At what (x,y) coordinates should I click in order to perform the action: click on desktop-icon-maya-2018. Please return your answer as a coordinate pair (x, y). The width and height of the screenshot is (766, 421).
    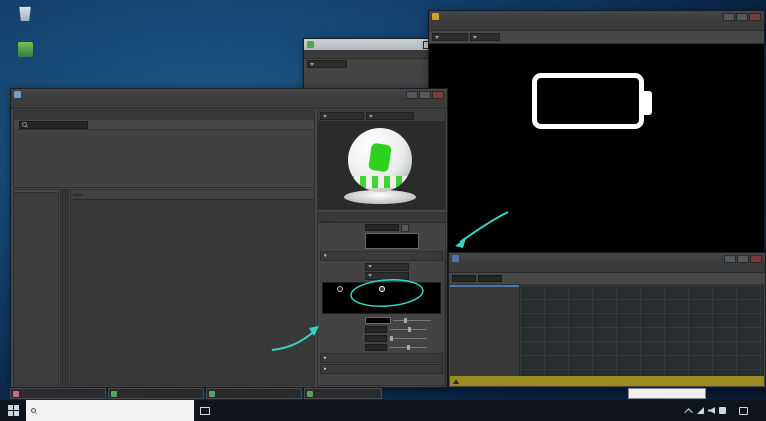
    Looking at the image, I should click on (25, 50).